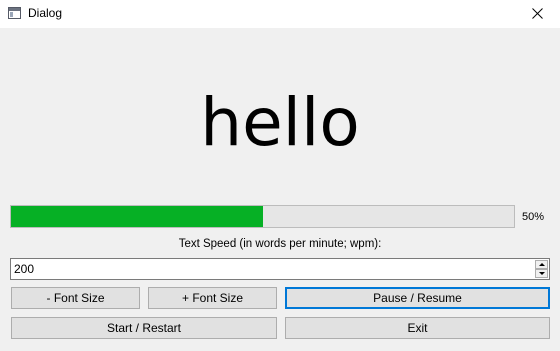 The width and height of the screenshot is (560, 351). What do you see at coordinates (417, 298) in the screenshot?
I see `pause-resume-button: Pause / Resume` at bounding box center [417, 298].